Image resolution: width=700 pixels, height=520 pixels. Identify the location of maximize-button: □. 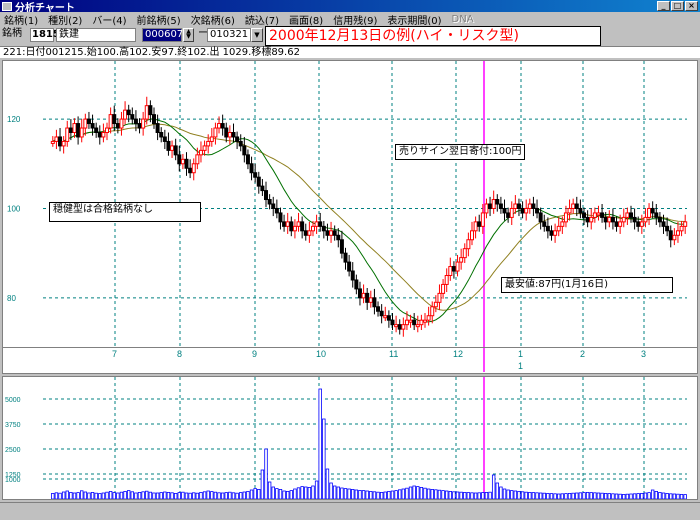
(677, 6).